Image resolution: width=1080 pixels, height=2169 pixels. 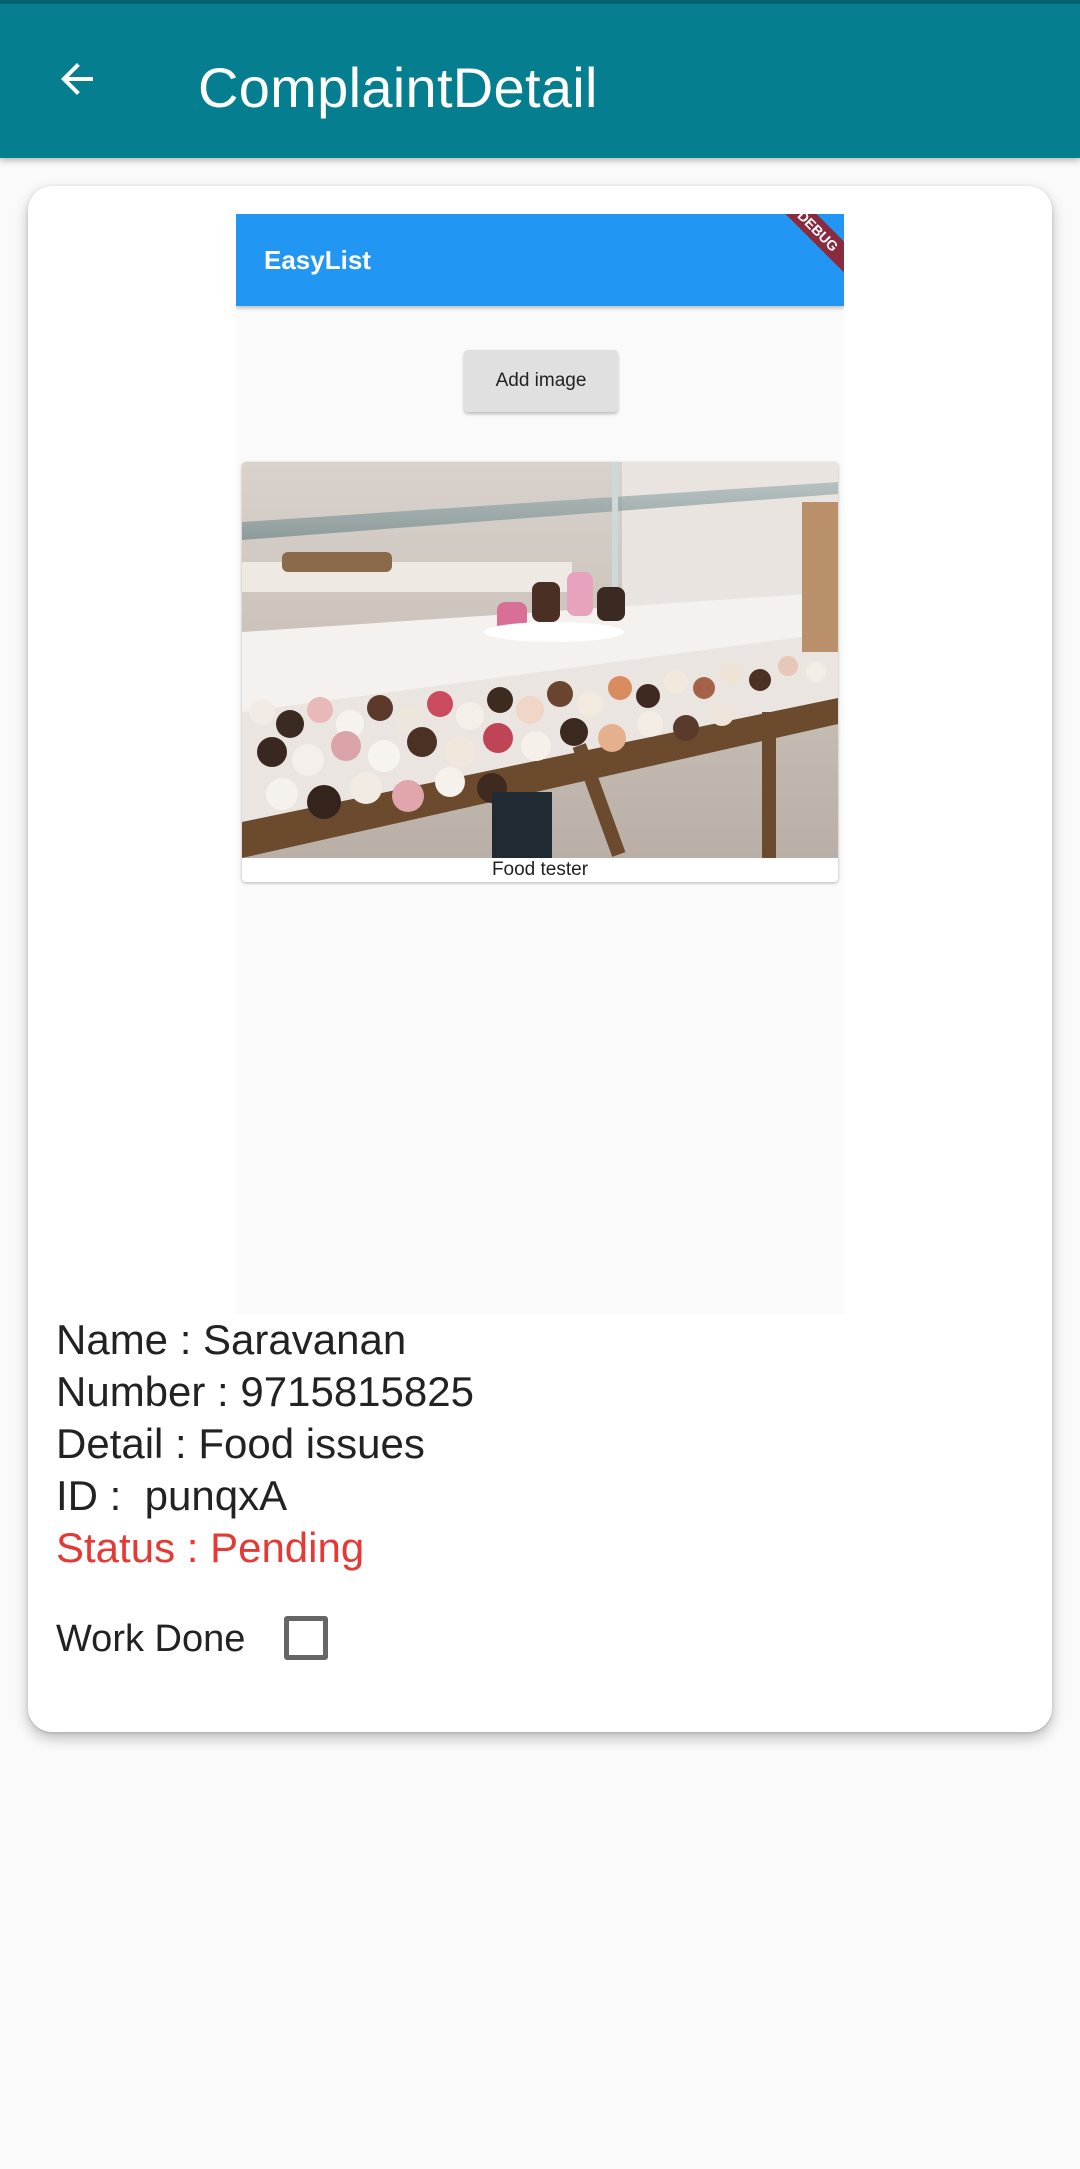 I want to click on app-bar: ComplaintDetail, so click(x=540, y=79).